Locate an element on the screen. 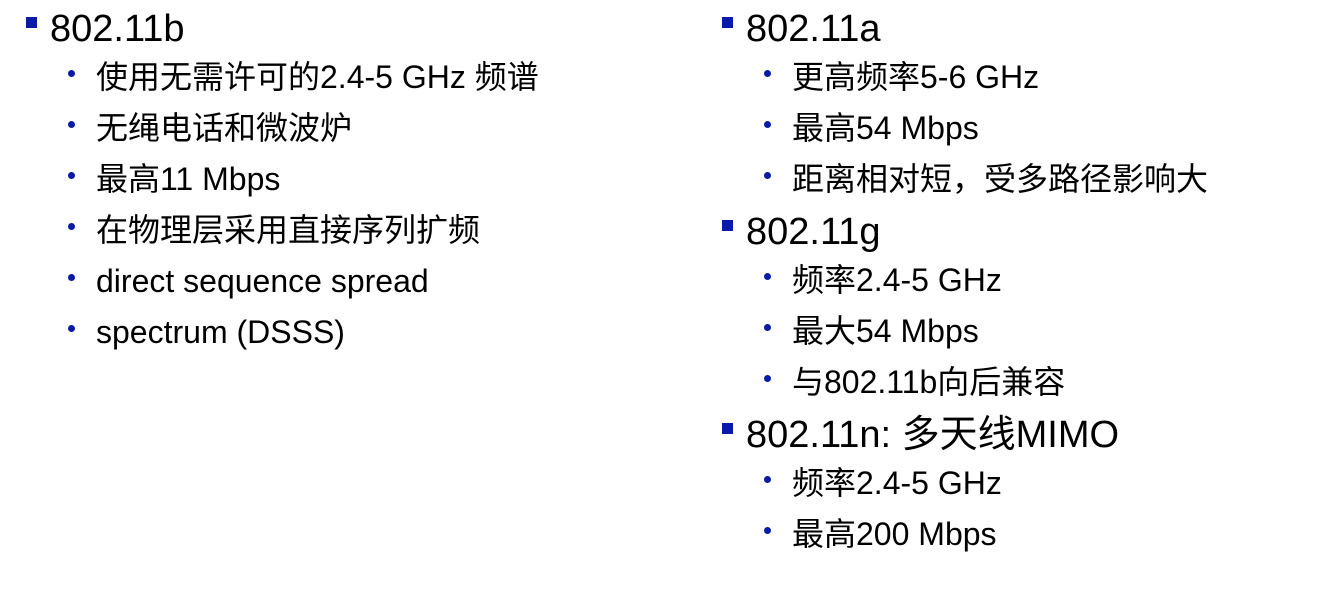  list-item: spectrum (DSSS) is located at coordinates (344, 330).